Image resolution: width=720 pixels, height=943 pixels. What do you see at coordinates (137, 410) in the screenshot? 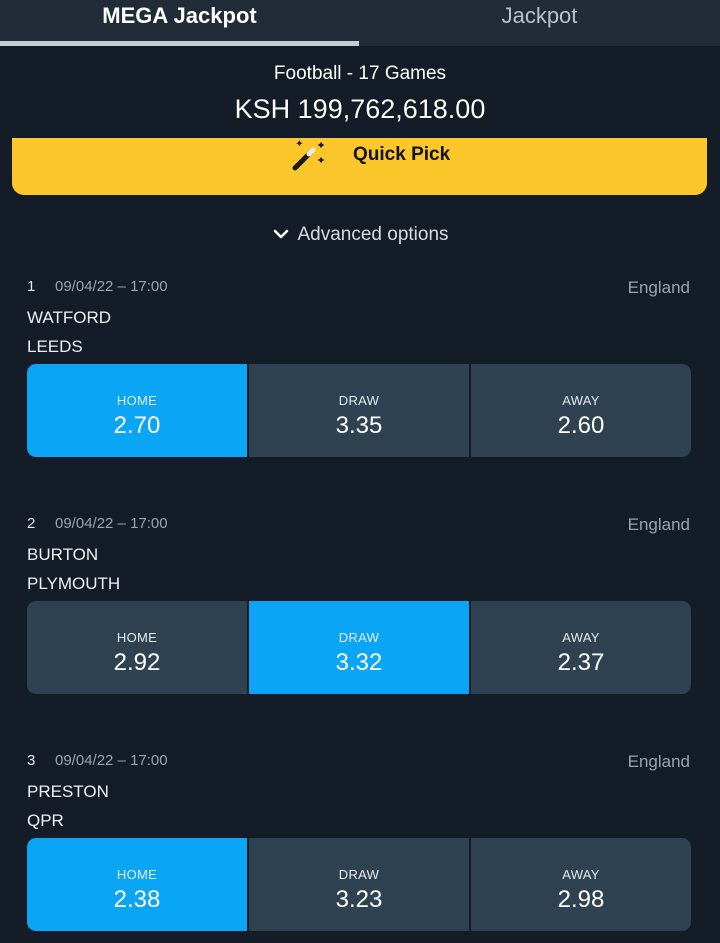
I see `odd-home-button: HOME 2.70` at bounding box center [137, 410].